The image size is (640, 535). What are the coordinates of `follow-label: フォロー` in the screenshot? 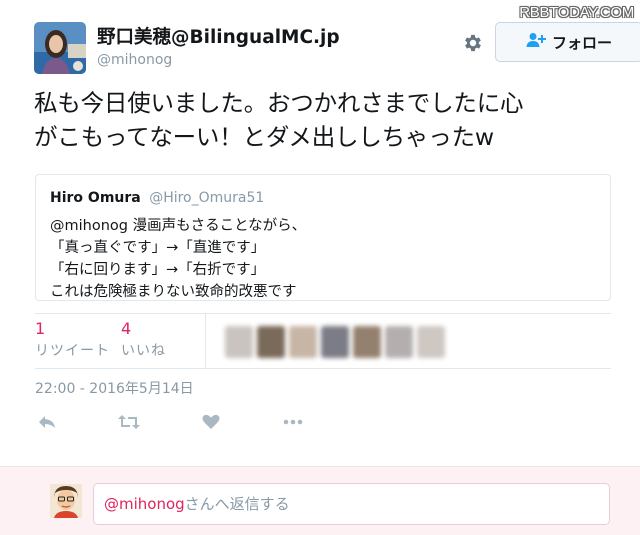 It's located at (581, 42).